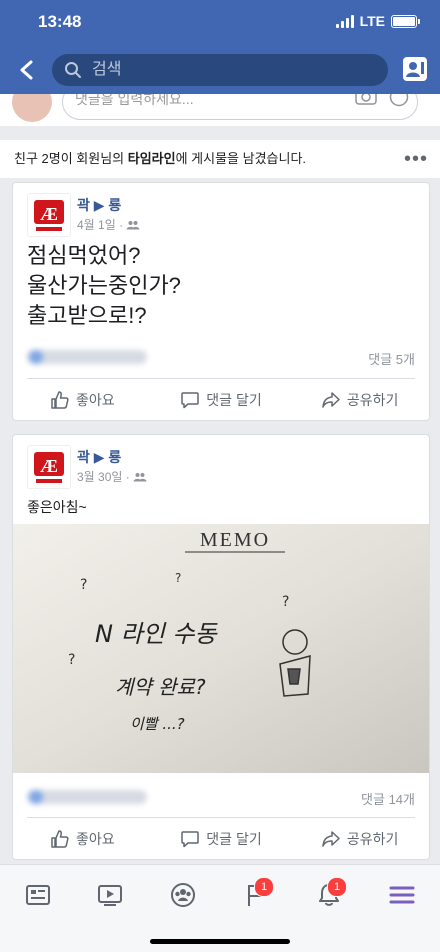 Image resolution: width=440 pixels, height=952 pixels. Describe the element at coordinates (152, 158) in the screenshot. I see `notice-timeline: 타임라인` at that location.